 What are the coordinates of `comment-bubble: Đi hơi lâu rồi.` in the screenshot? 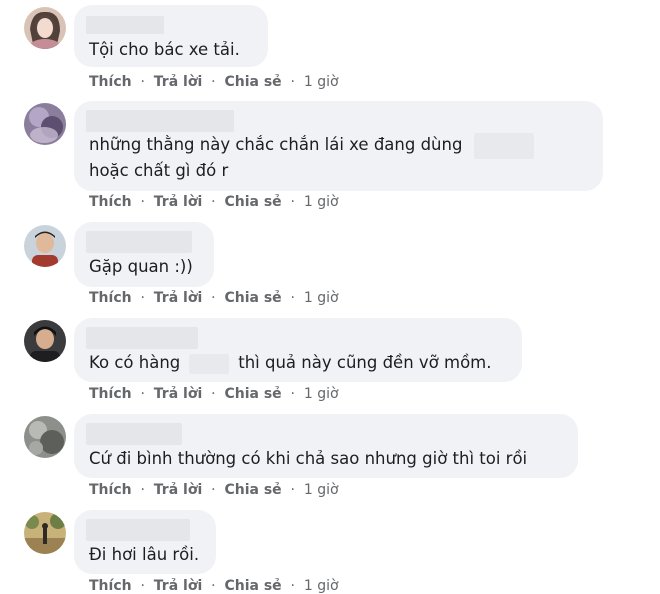 It's located at (145, 542).